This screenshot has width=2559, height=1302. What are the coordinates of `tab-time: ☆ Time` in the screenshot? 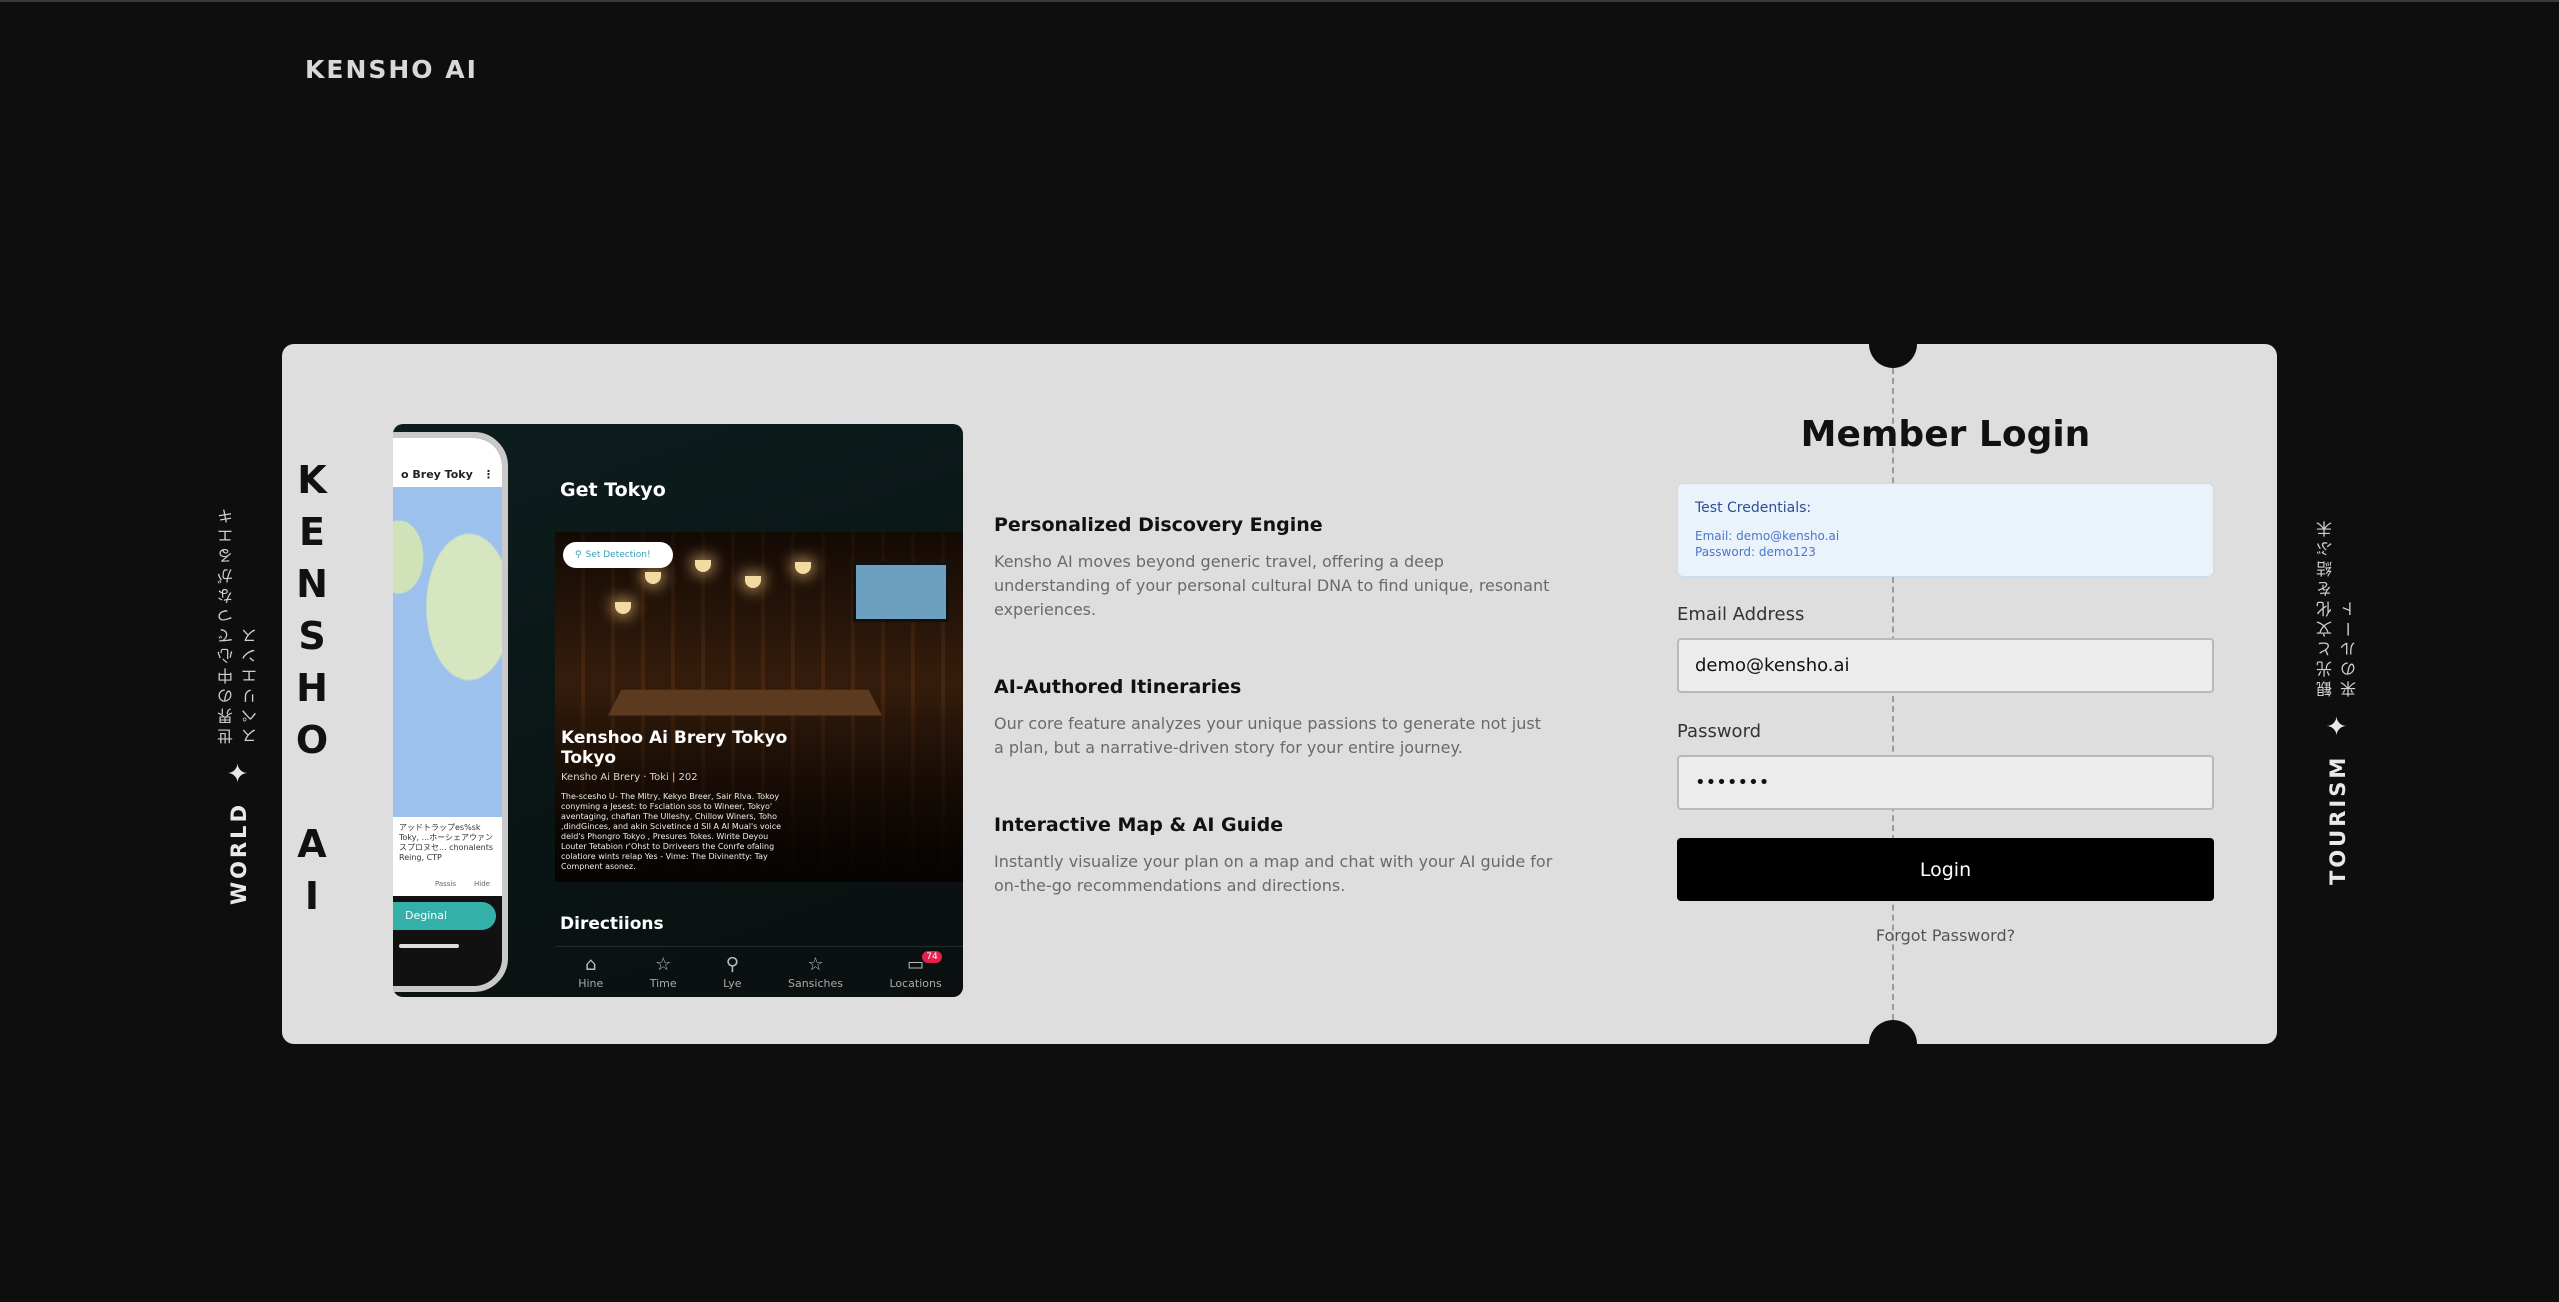 It's located at (663, 971).